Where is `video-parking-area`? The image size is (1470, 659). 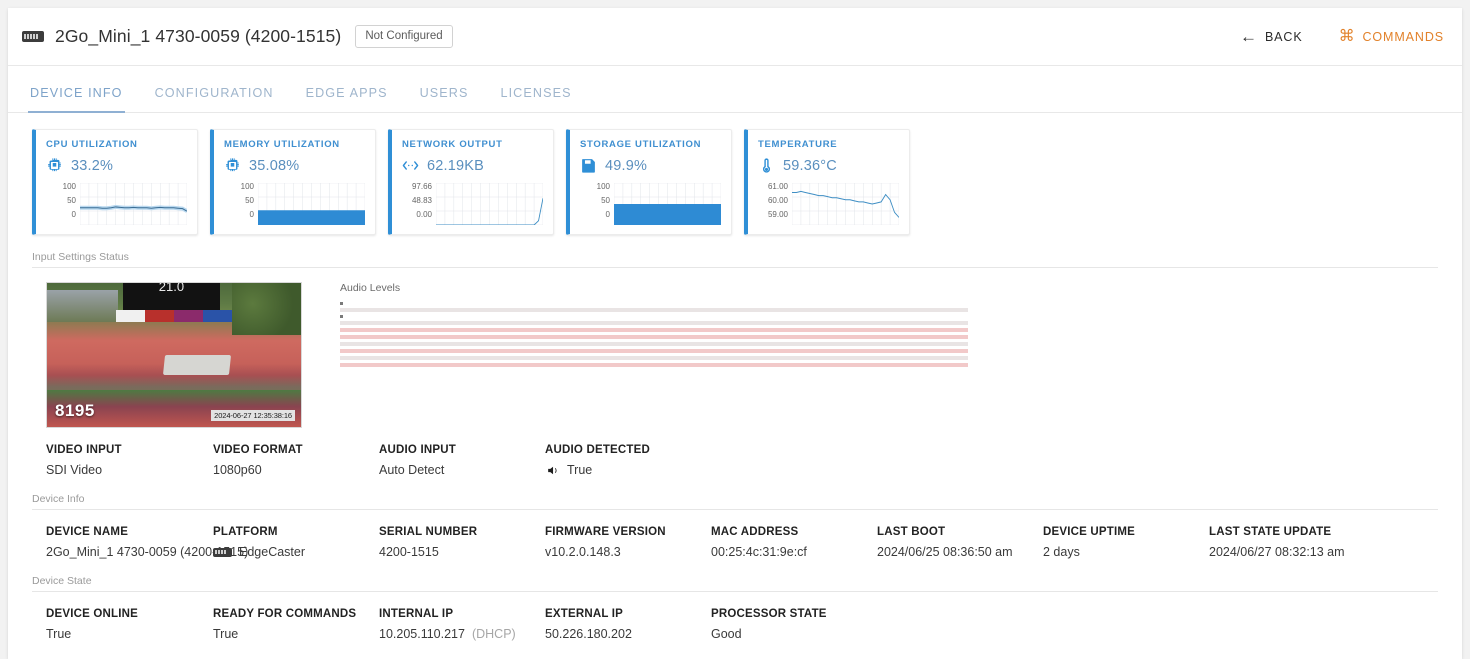
video-parking-area is located at coordinates (83, 306).